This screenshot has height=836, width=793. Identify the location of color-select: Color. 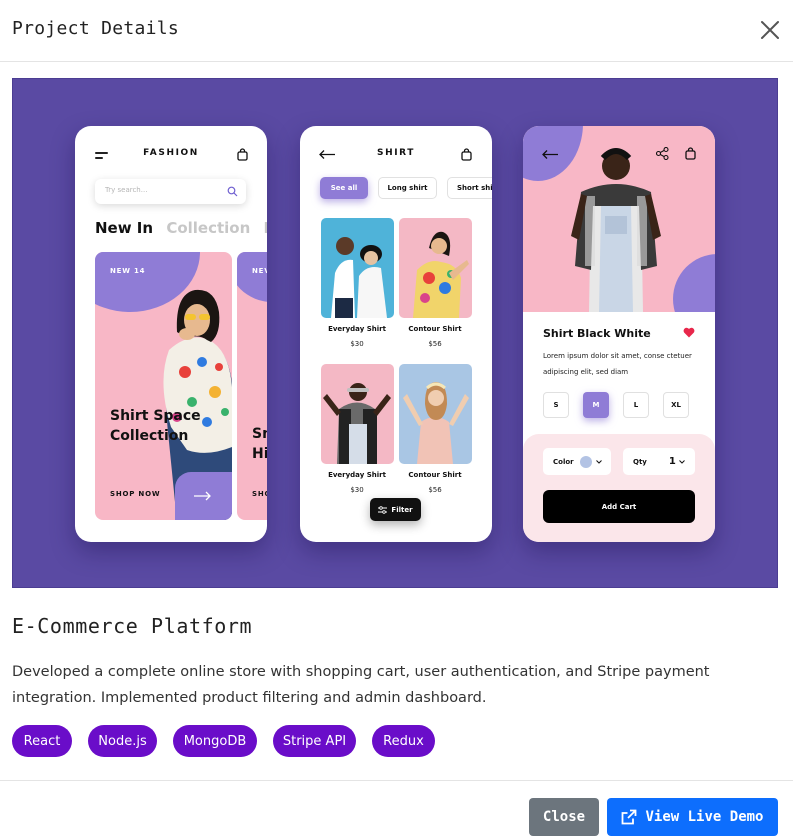
(577, 461).